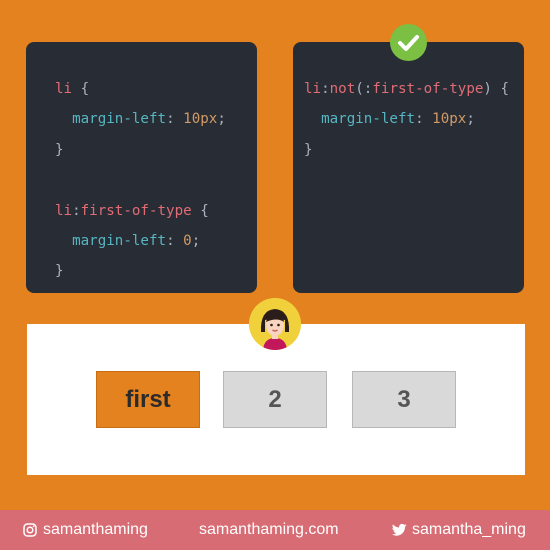 This screenshot has width=550, height=550. What do you see at coordinates (469, 530) in the screenshot?
I see `twitter-handle: samantha_ming` at bounding box center [469, 530].